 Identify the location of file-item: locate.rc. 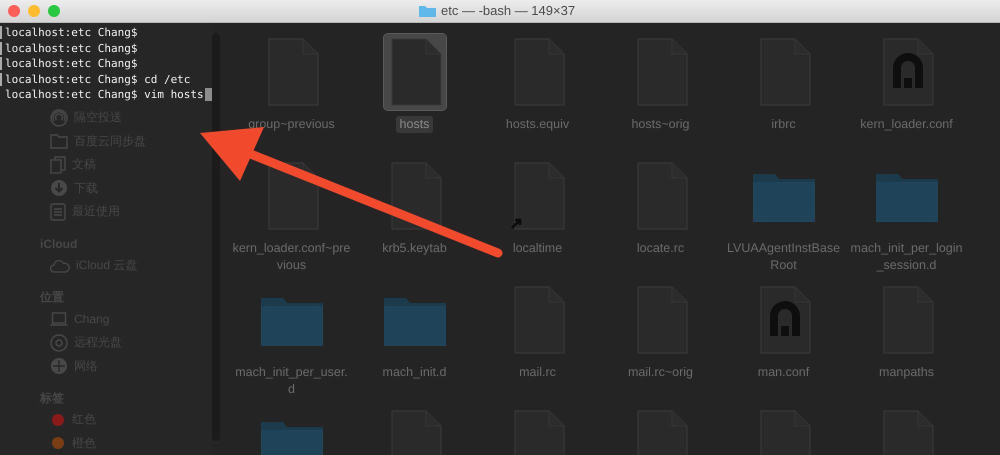
(660, 220).